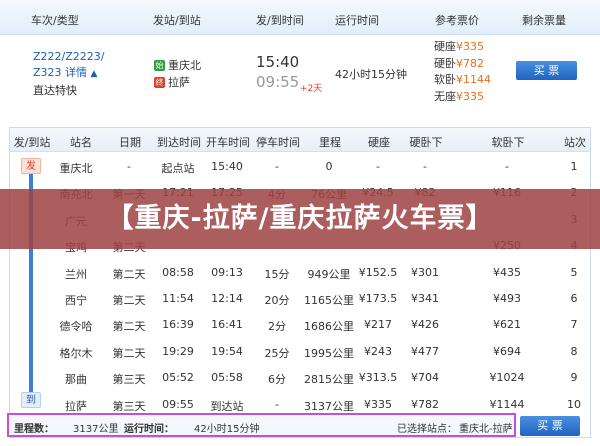 Image resolution: width=600 pixels, height=446 pixels. I want to click on title-banner: 【重庆-拉萨/重庆拉萨火车票】, so click(300, 219).